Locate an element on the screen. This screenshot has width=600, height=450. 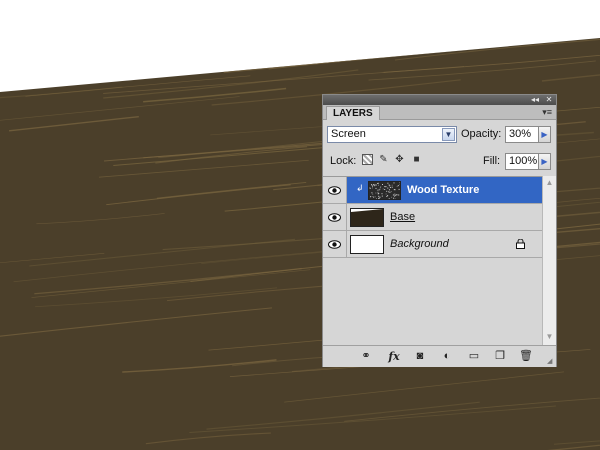
scroll-up-icon: ▲ is located at coordinates (549, 183).